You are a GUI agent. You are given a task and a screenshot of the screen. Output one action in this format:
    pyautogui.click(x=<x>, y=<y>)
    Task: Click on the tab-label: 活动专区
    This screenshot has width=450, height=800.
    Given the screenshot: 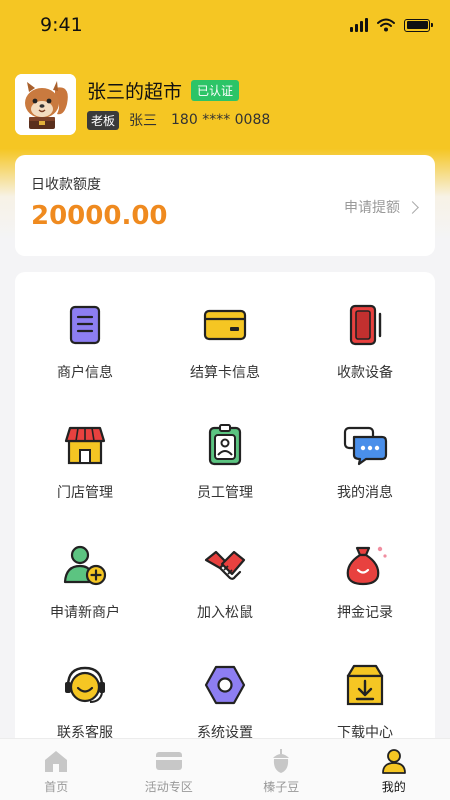 What is the action you would take?
    pyautogui.click(x=168, y=787)
    